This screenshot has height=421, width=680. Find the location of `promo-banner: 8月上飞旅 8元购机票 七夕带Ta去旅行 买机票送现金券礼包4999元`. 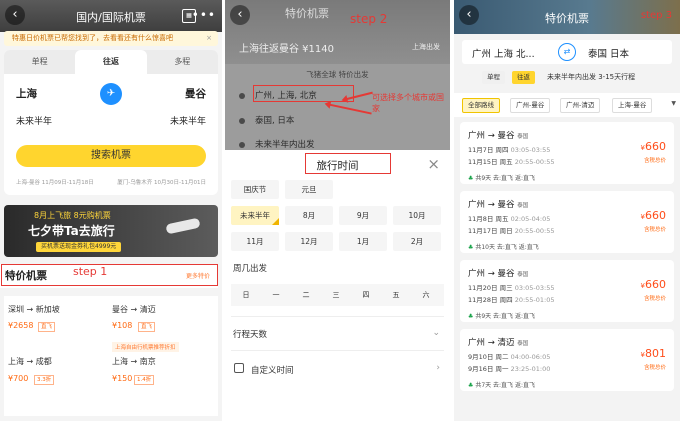

promo-banner: 8月上飞旅 8元购机票 七夕带Ta去旅行 买机票送现金券礼包4999元 is located at coordinates (111, 231).